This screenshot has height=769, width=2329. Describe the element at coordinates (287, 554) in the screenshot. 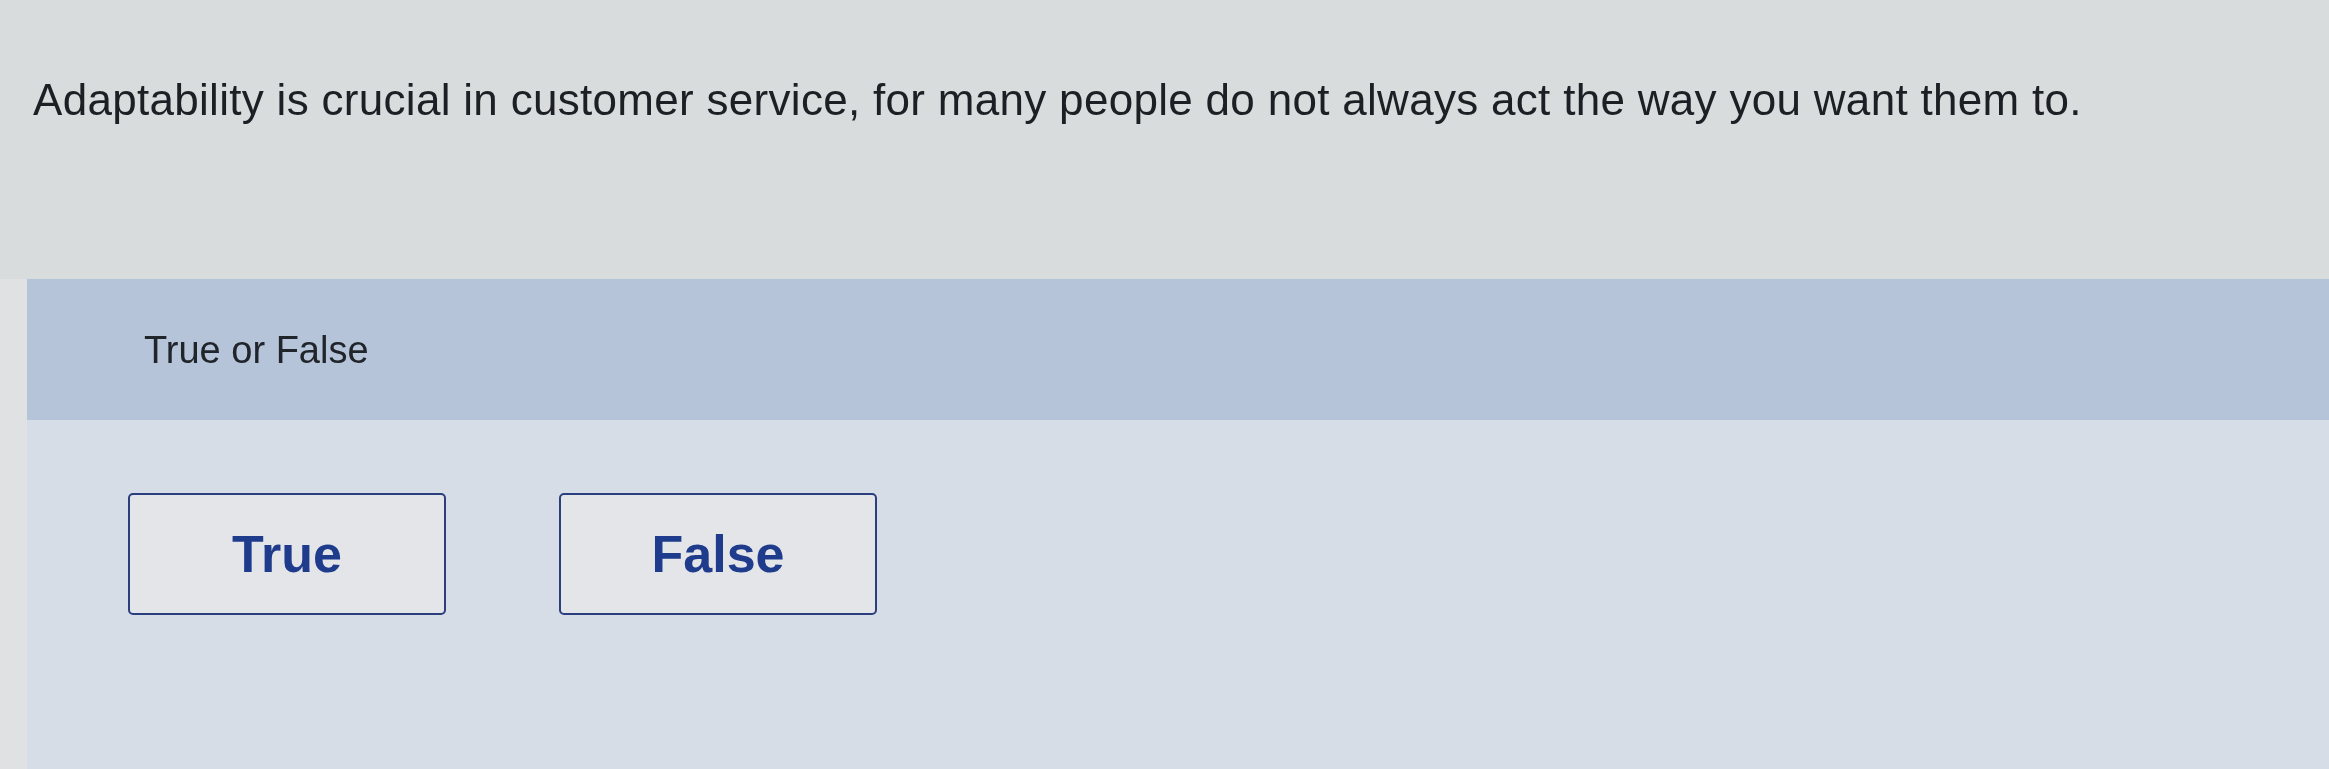

I see `answer-option-button: True` at that location.